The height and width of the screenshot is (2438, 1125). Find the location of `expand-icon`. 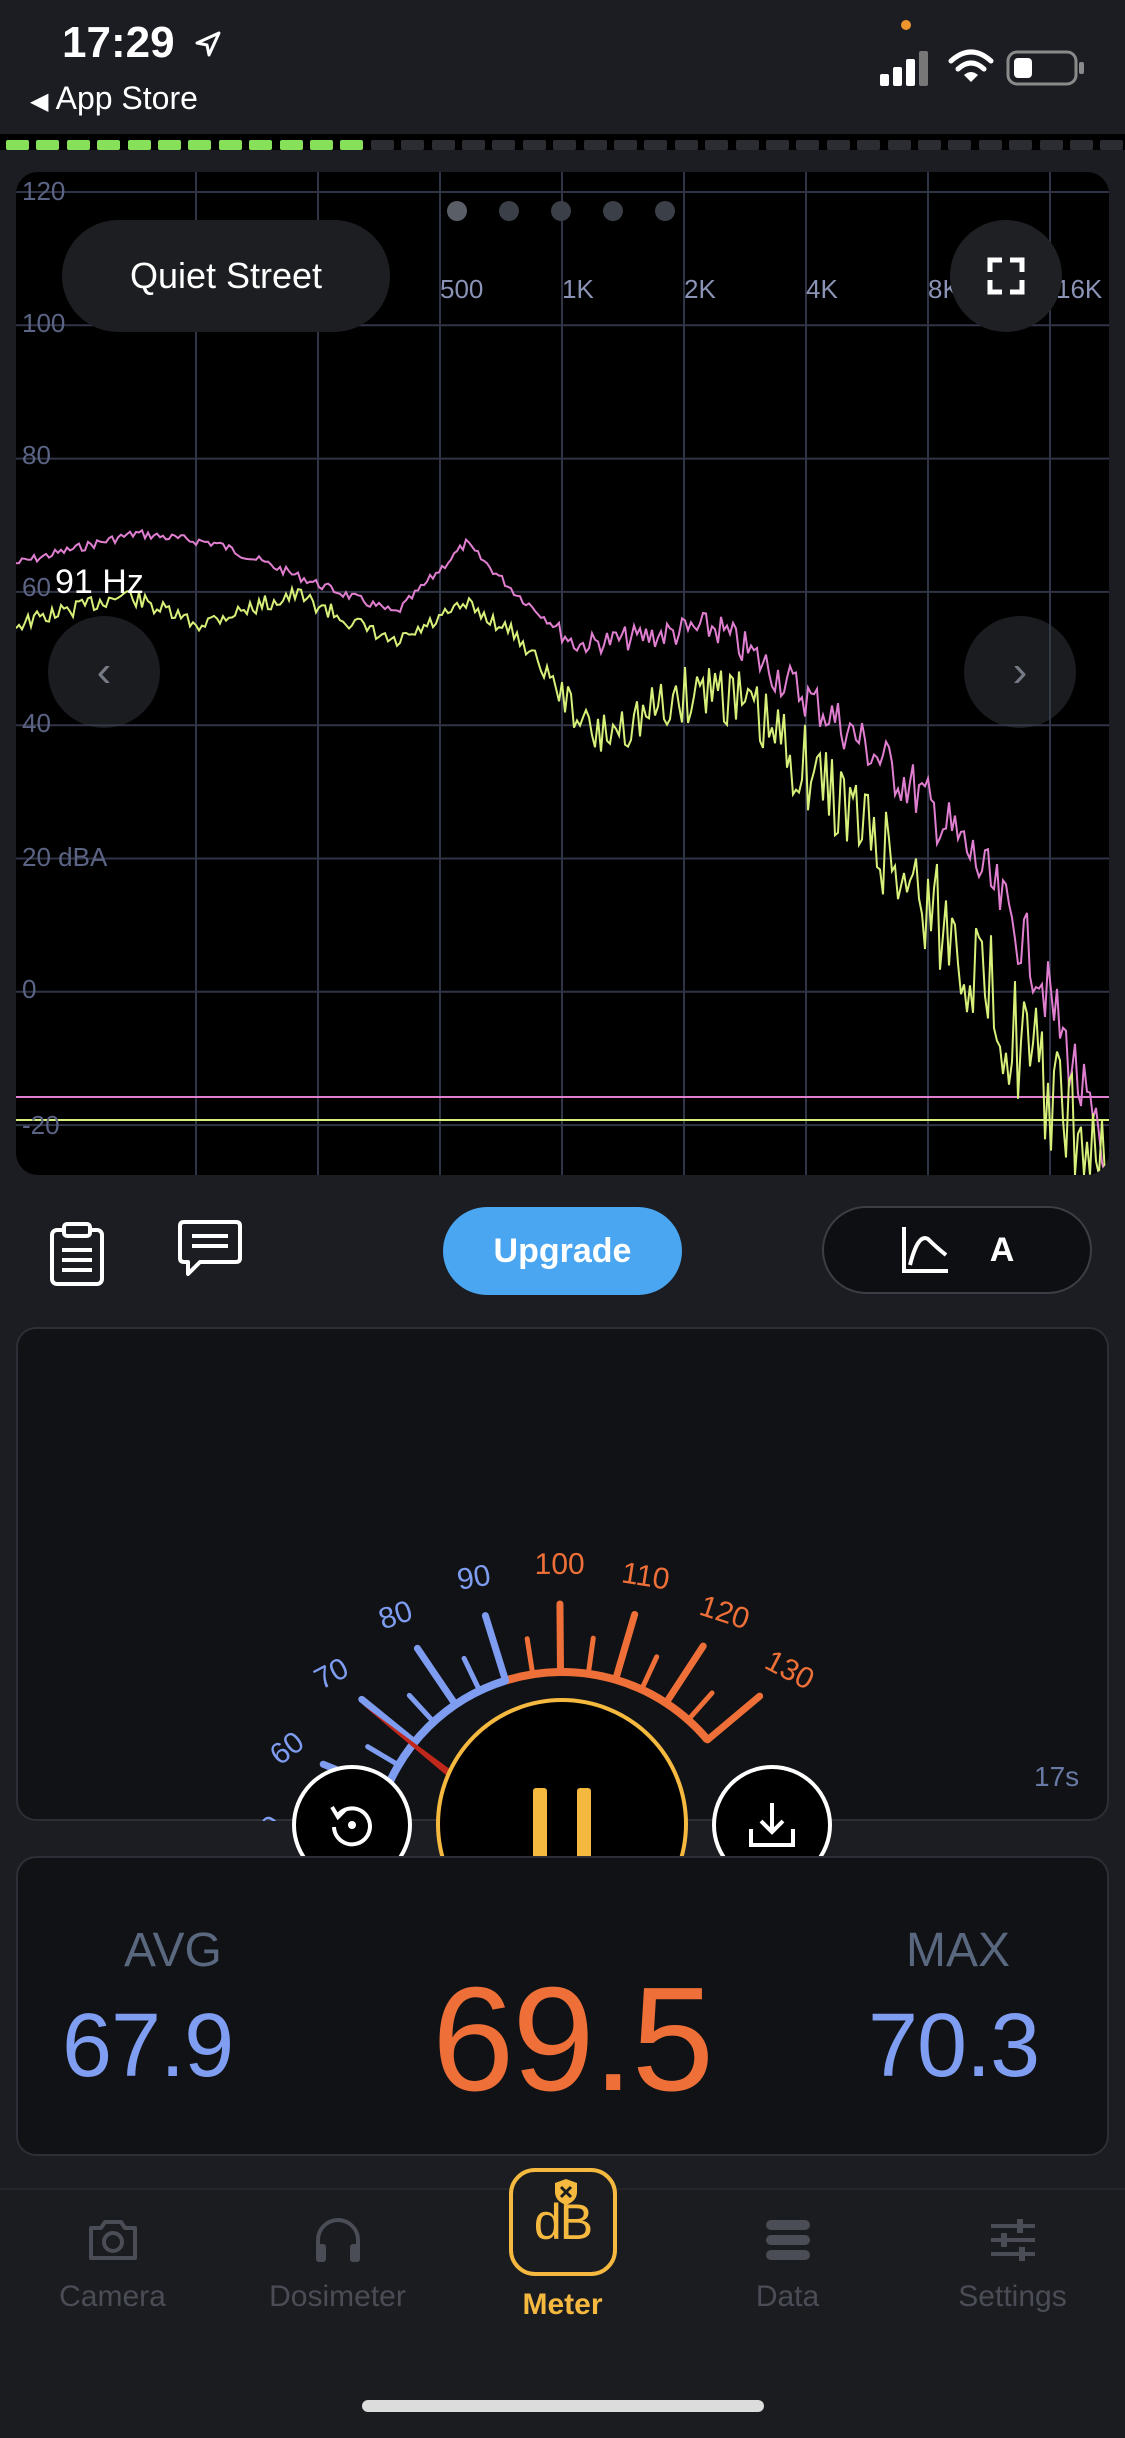

expand-icon is located at coordinates (1006, 276).